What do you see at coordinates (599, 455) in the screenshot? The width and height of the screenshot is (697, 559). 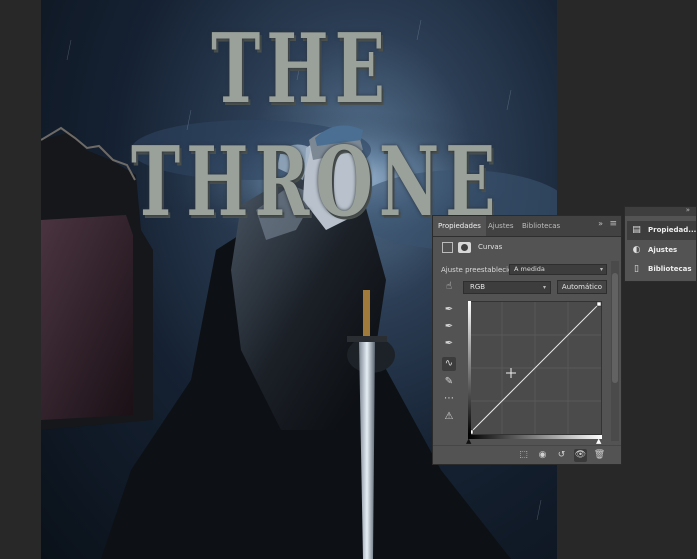 I see `delete-icon: 🗑` at bounding box center [599, 455].